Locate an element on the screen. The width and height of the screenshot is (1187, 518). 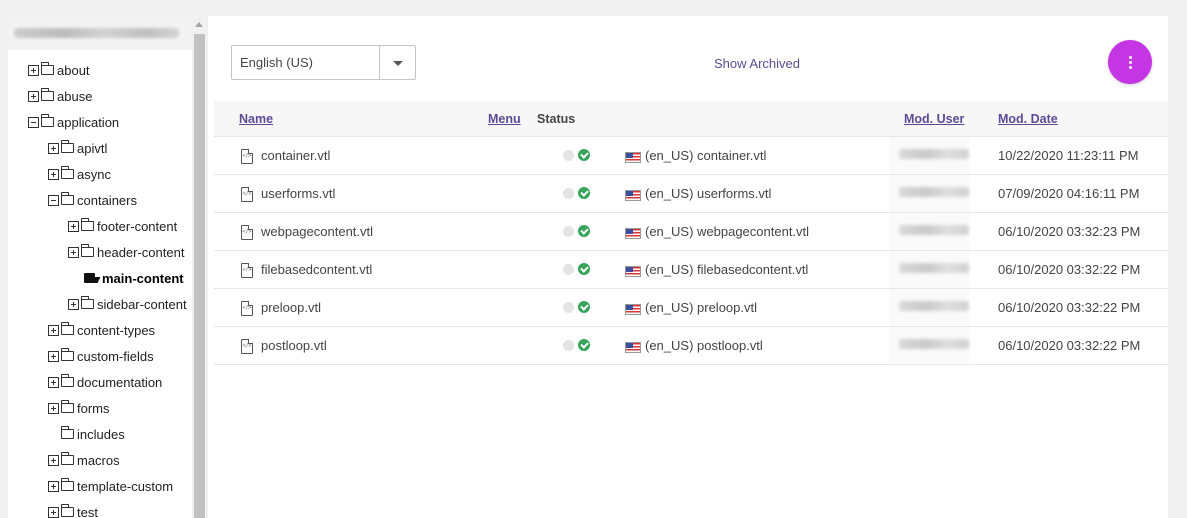
tree-item: main-content is located at coordinates (126, 278).